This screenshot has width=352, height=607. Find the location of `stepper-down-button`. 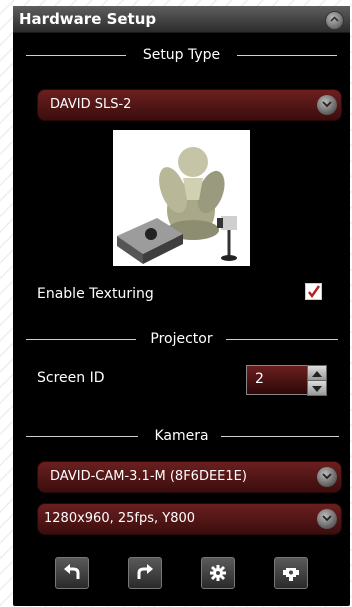

stepper-down-button is located at coordinates (317, 388).